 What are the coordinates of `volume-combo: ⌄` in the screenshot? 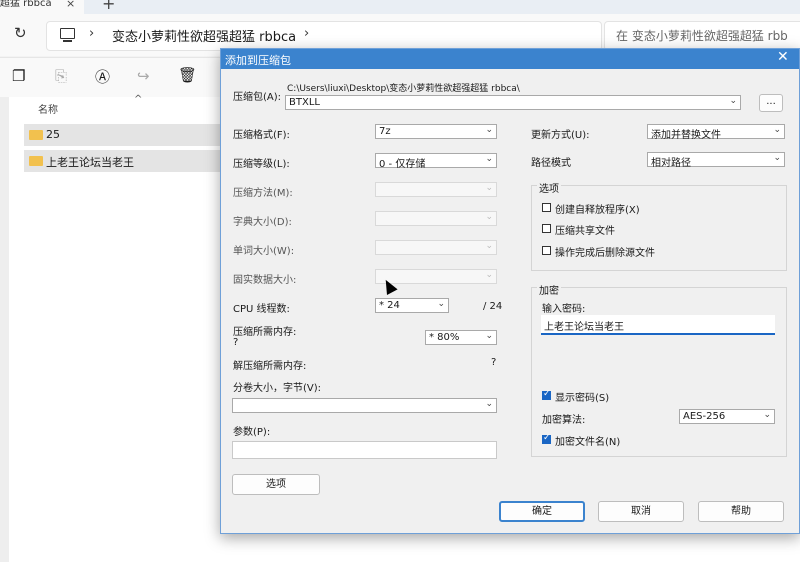 It's located at (364, 405).